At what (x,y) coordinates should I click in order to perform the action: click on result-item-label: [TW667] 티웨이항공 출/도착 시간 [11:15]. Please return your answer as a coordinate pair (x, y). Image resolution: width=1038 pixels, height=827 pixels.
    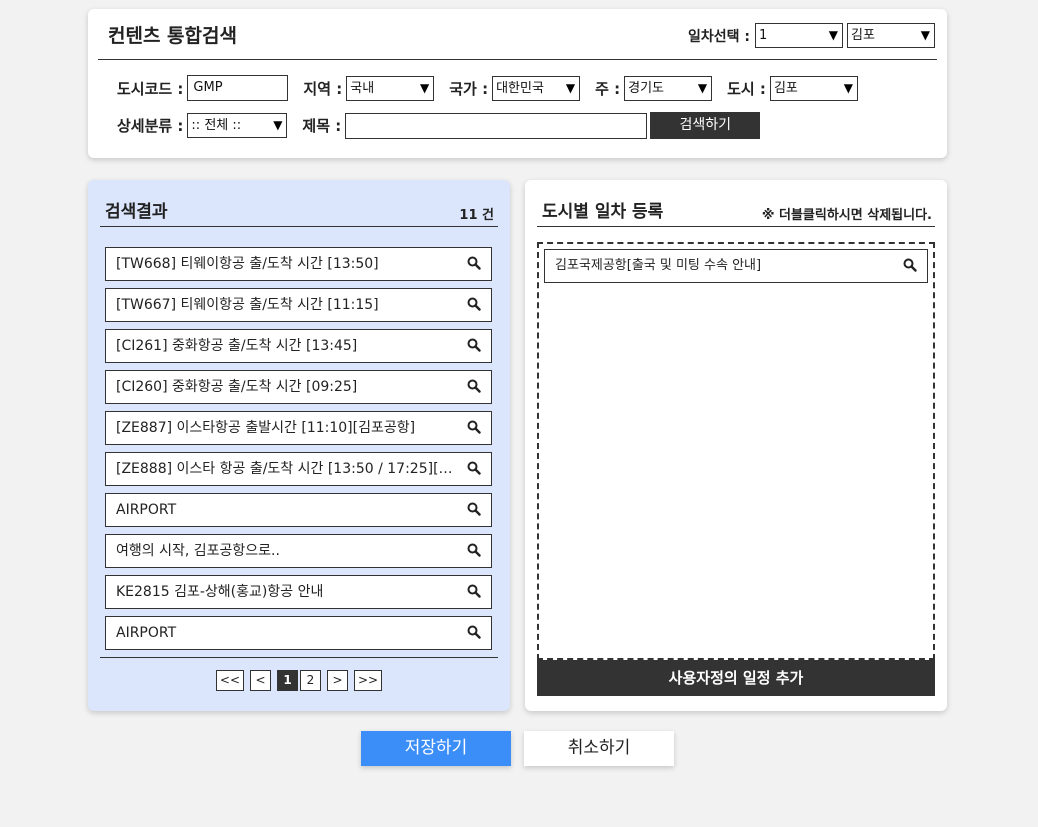
    Looking at the image, I should click on (247, 305).